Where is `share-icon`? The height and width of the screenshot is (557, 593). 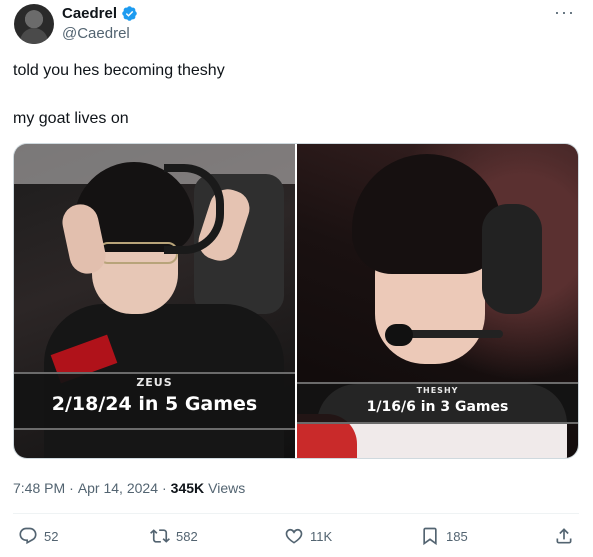
share-icon is located at coordinates (564, 536).